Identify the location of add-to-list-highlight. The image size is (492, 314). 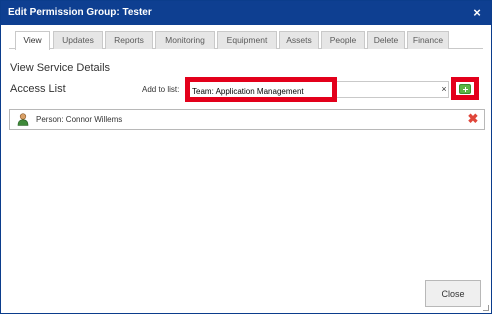
(261, 89).